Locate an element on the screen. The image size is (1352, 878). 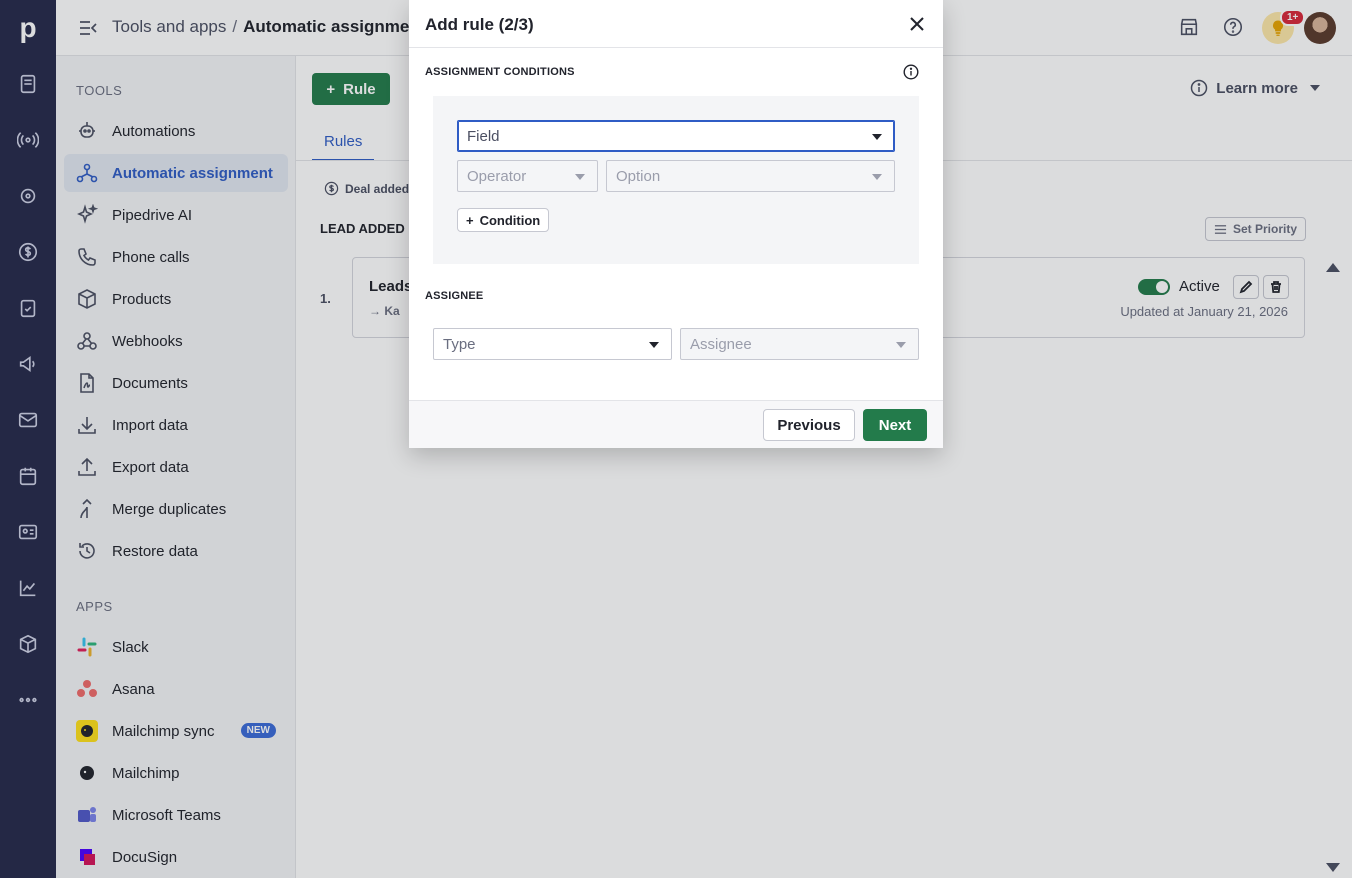
assignee-select-value: Assignee is located at coordinates (721, 344).